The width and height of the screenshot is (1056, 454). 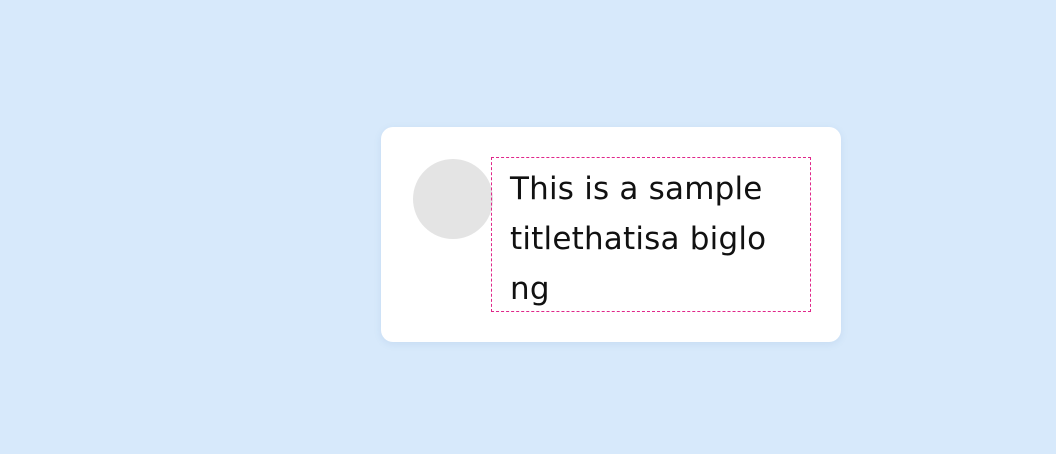 I want to click on avatar, so click(x=453, y=199).